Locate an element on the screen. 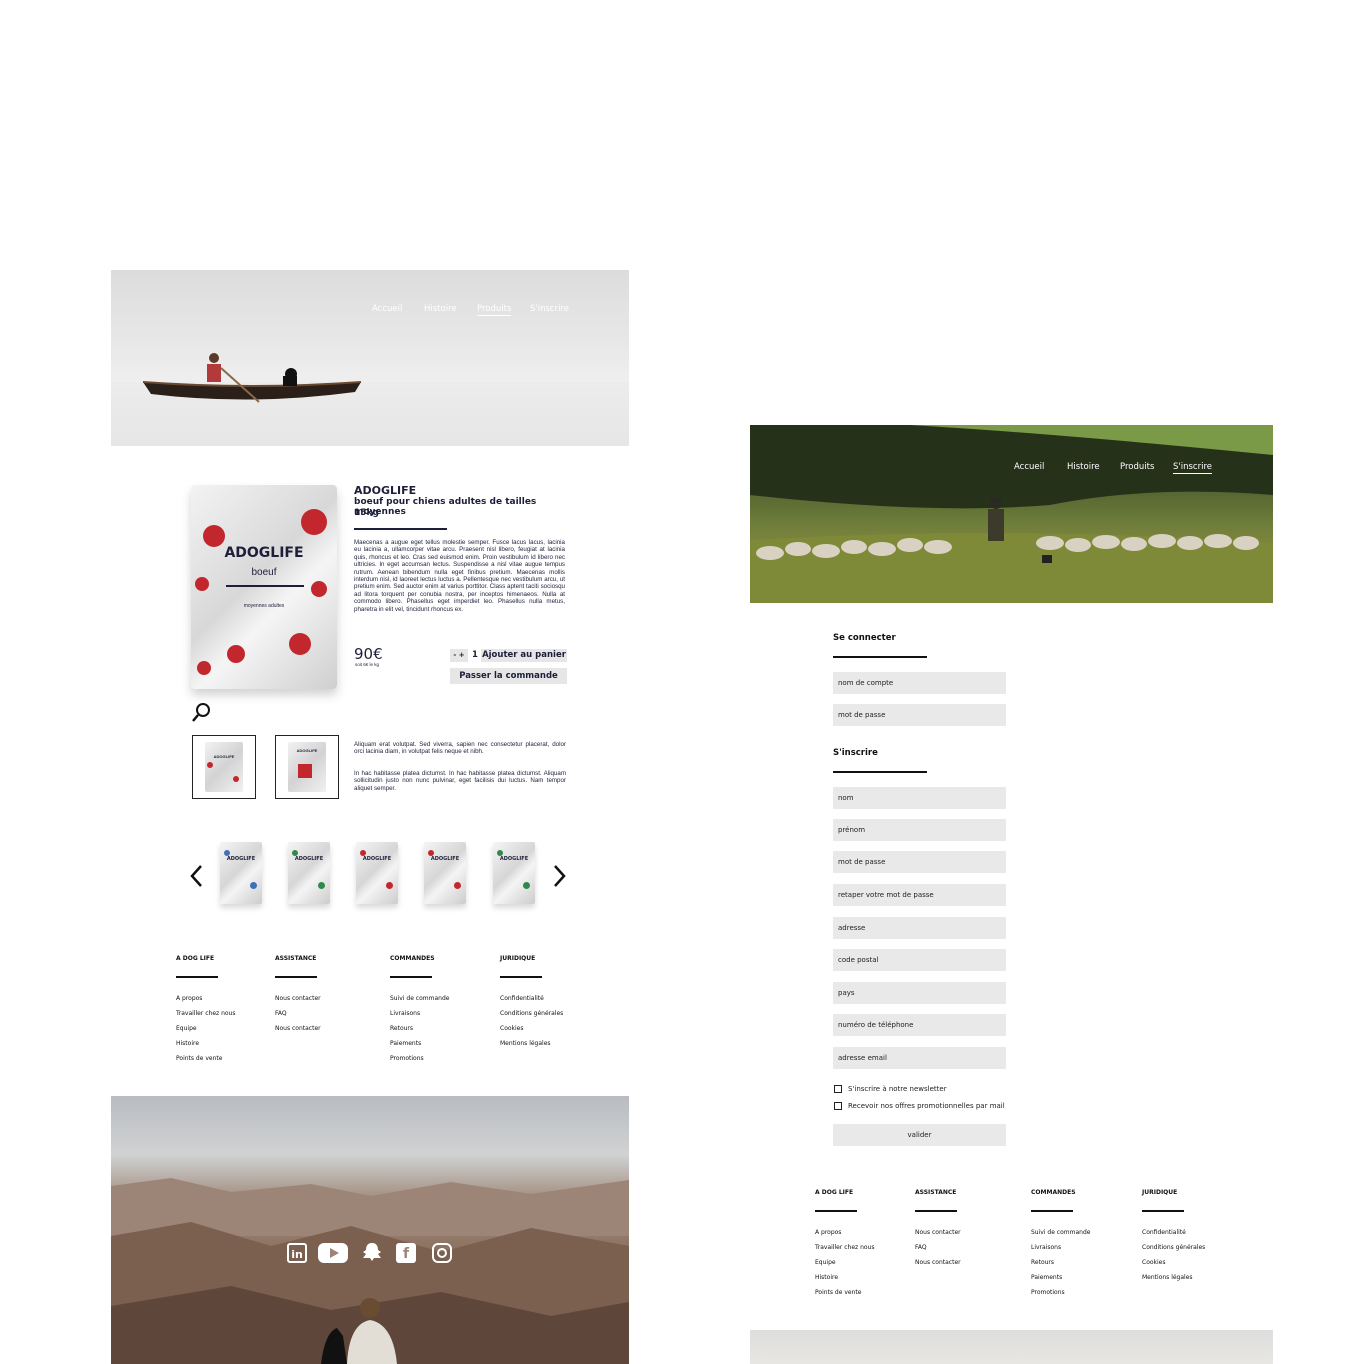 The image size is (1371, 1364). footer-heading: JURIDIQUE is located at coordinates (1160, 1192).